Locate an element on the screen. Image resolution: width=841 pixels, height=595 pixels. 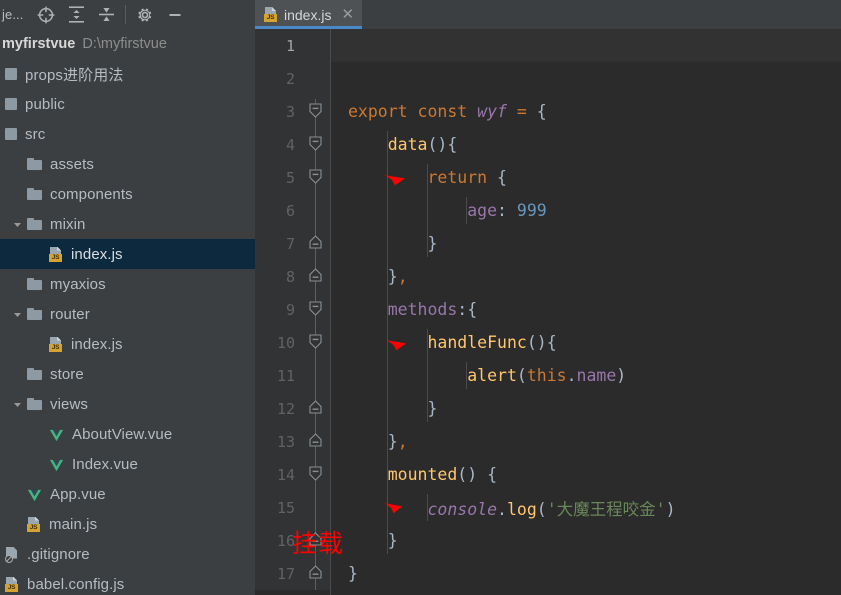
tree-item-label: babel.config.js is located at coordinates (76, 584).